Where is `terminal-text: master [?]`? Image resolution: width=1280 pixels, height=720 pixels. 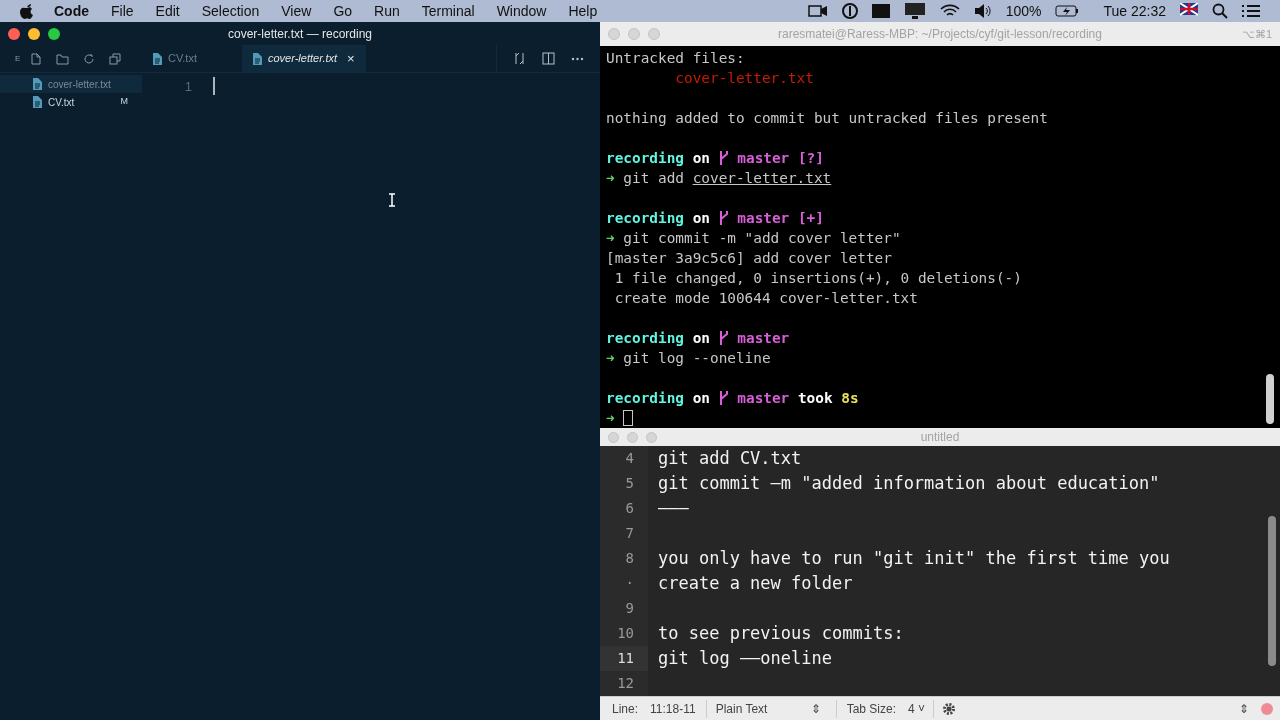
terminal-text: master [?] is located at coordinates (780, 158).